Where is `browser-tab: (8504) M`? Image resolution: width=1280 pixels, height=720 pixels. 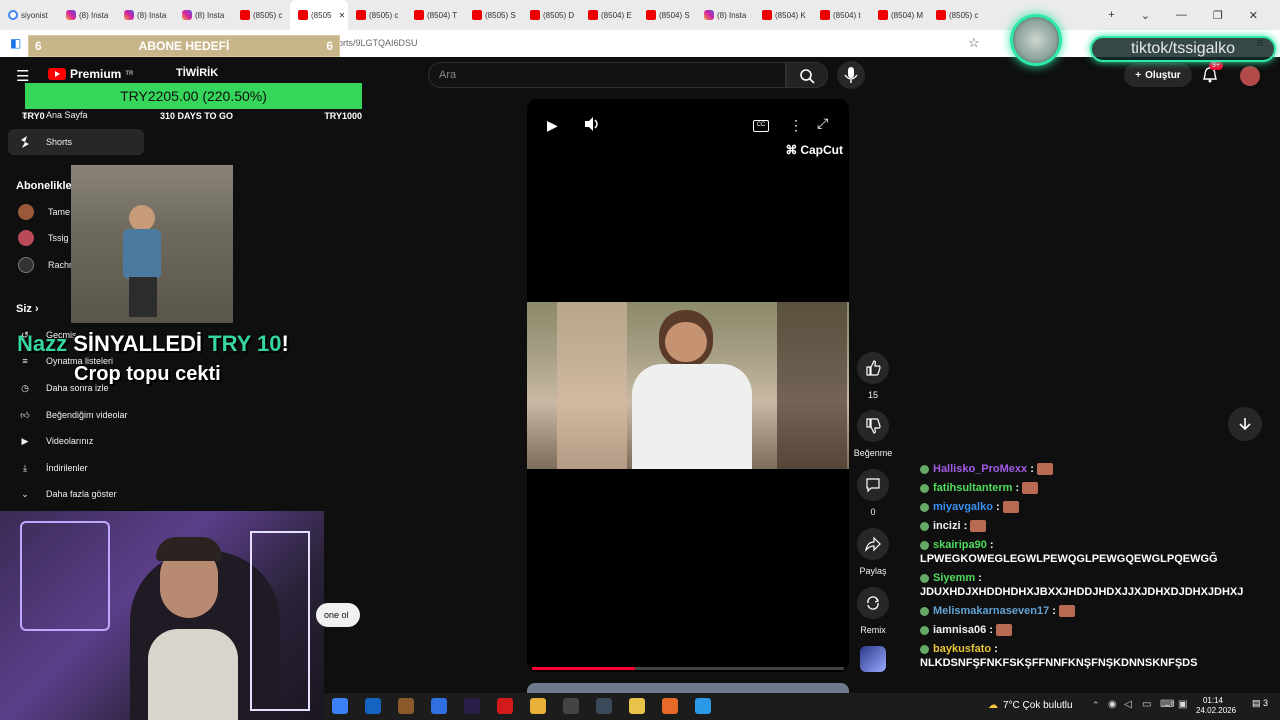
browser-tab: (8504) M is located at coordinates (899, 15).